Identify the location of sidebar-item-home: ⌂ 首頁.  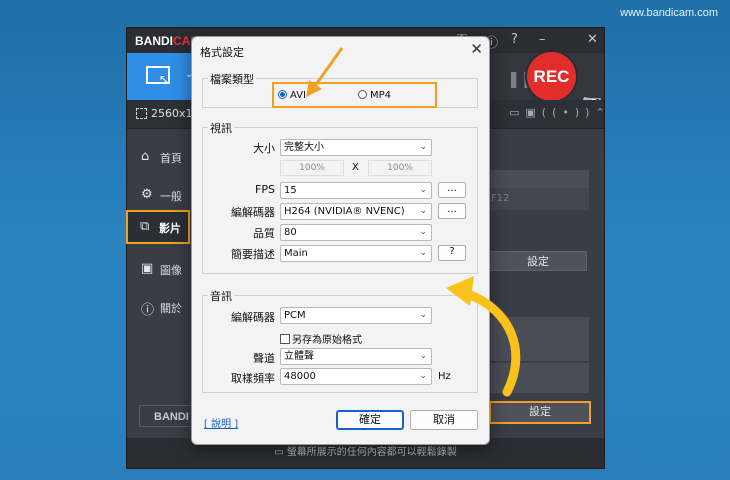
(159, 157).